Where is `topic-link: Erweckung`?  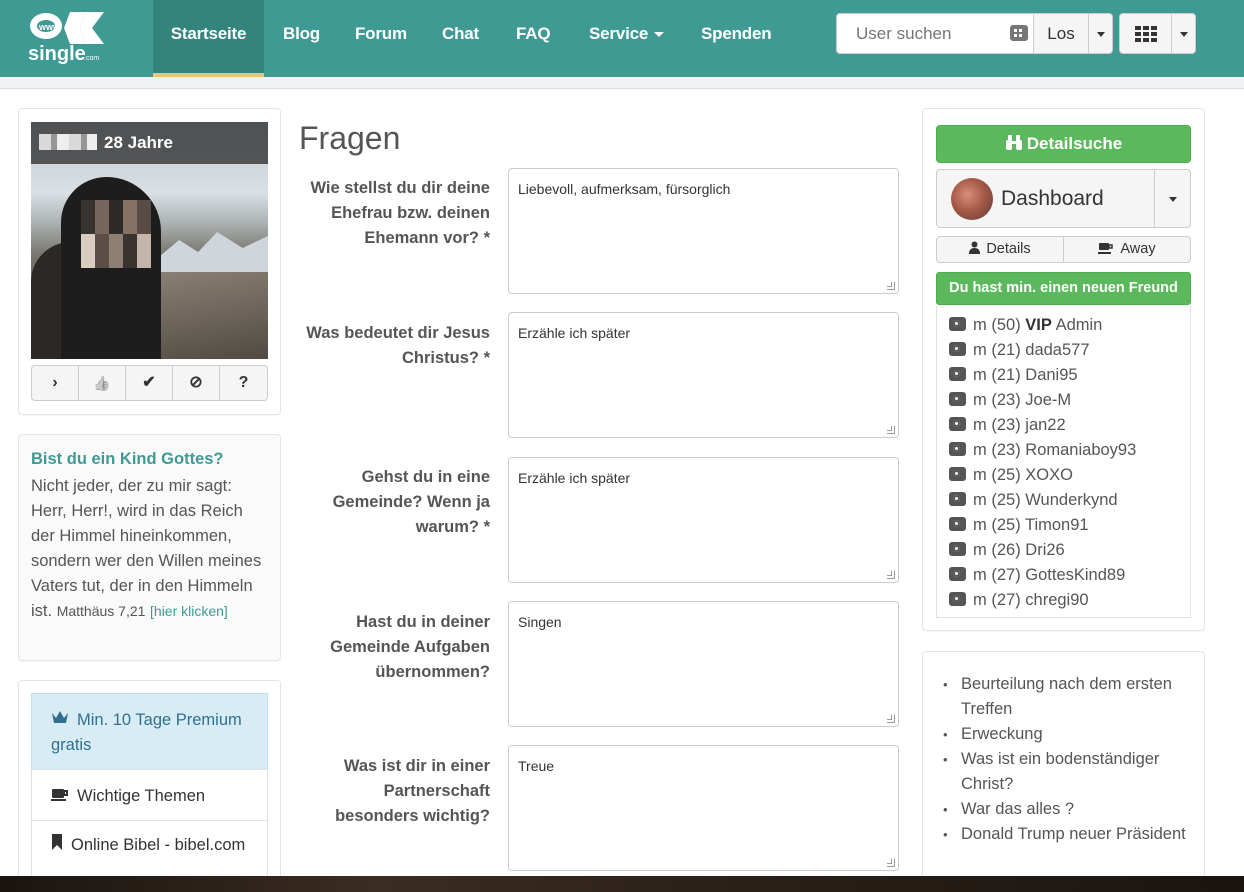
topic-link: Erweckung is located at coordinates (1068, 734).